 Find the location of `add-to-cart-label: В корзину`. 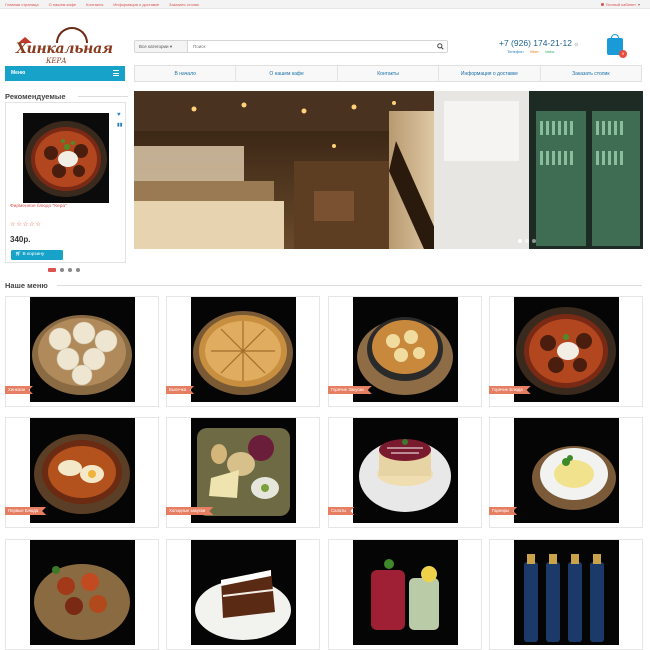

add-to-cart-label: В корзину is located at coordinates (33, 254).